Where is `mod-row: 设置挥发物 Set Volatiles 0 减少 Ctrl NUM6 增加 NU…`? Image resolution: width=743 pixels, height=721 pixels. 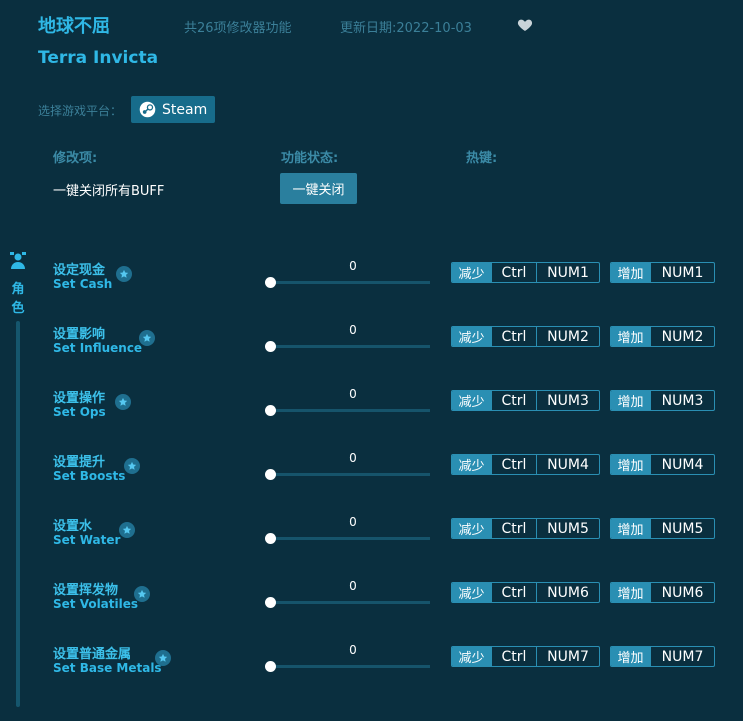
mod-row: 设置挥发物 Set Volatiles 0 减少 Ctrl NUM6 增加 NU… is located at coordinates (371, 609).